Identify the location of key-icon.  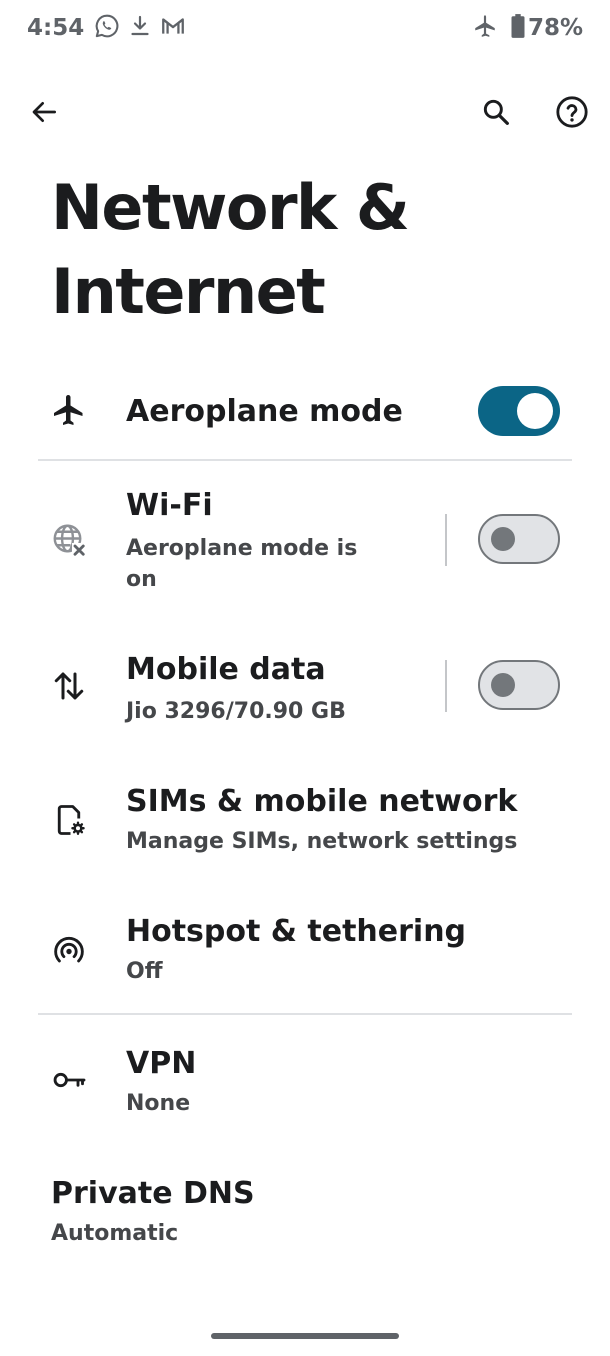
(69, 1080).